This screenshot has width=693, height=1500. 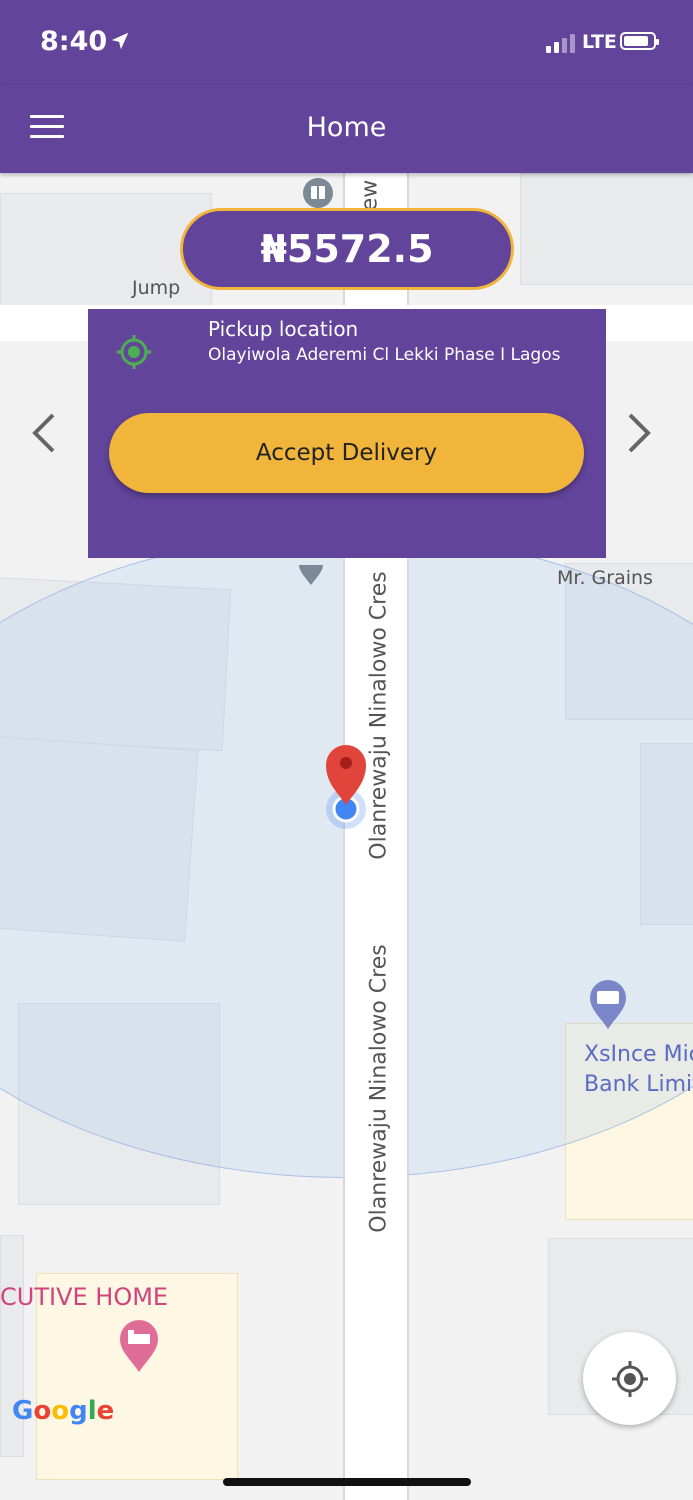 What do you see at coordinates (346, 453) in the screenshot?
I see `accept-delivery-button: Accept Delivery` at bounding box center [346, 453].